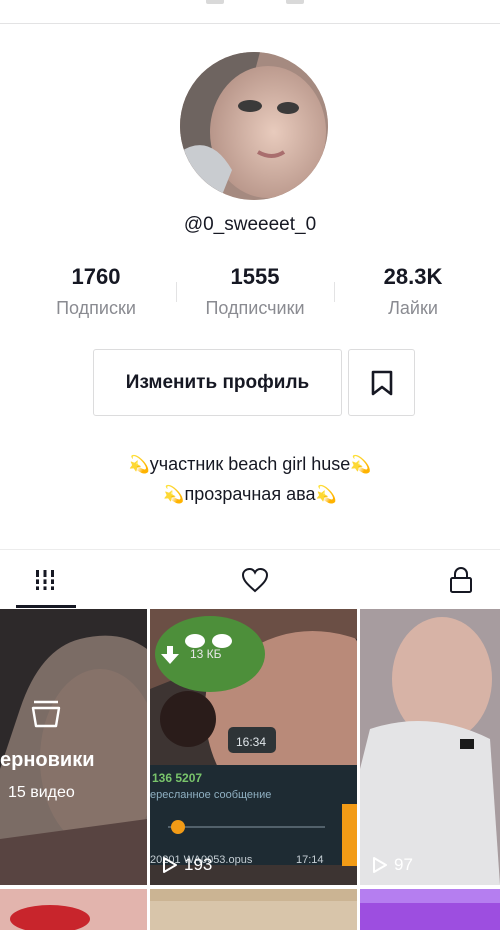 Image resolution: width=500 pixels, height=930 pixels. Describe the element at coordinates (41, 792) in the screenshot. I see `drafts-count: 15 видео` at that location.